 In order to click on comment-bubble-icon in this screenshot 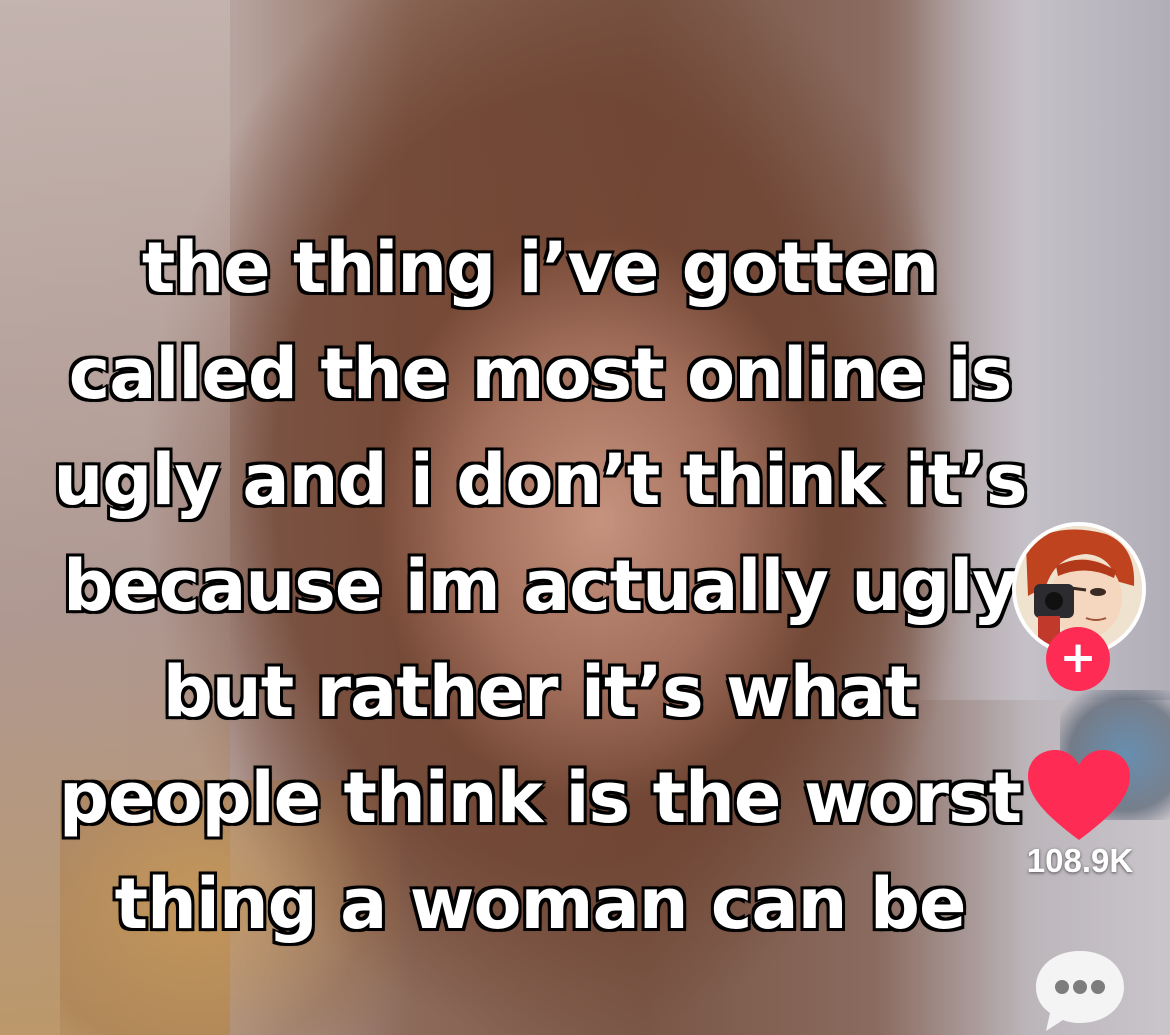, I will do `click(1080, 991)`.